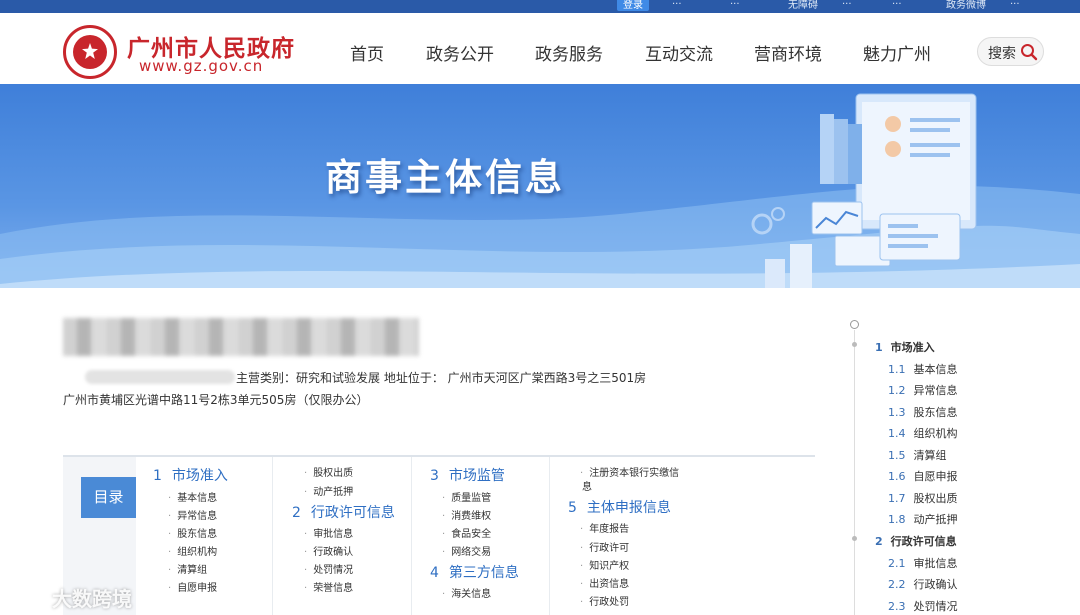 Image resolution: width=1080 pixels, height=615 pixels. What do you see at coordinates (604, 582) in the screenshot?
I see `toc-item: 出资信息` at bounding box center [604, 582].